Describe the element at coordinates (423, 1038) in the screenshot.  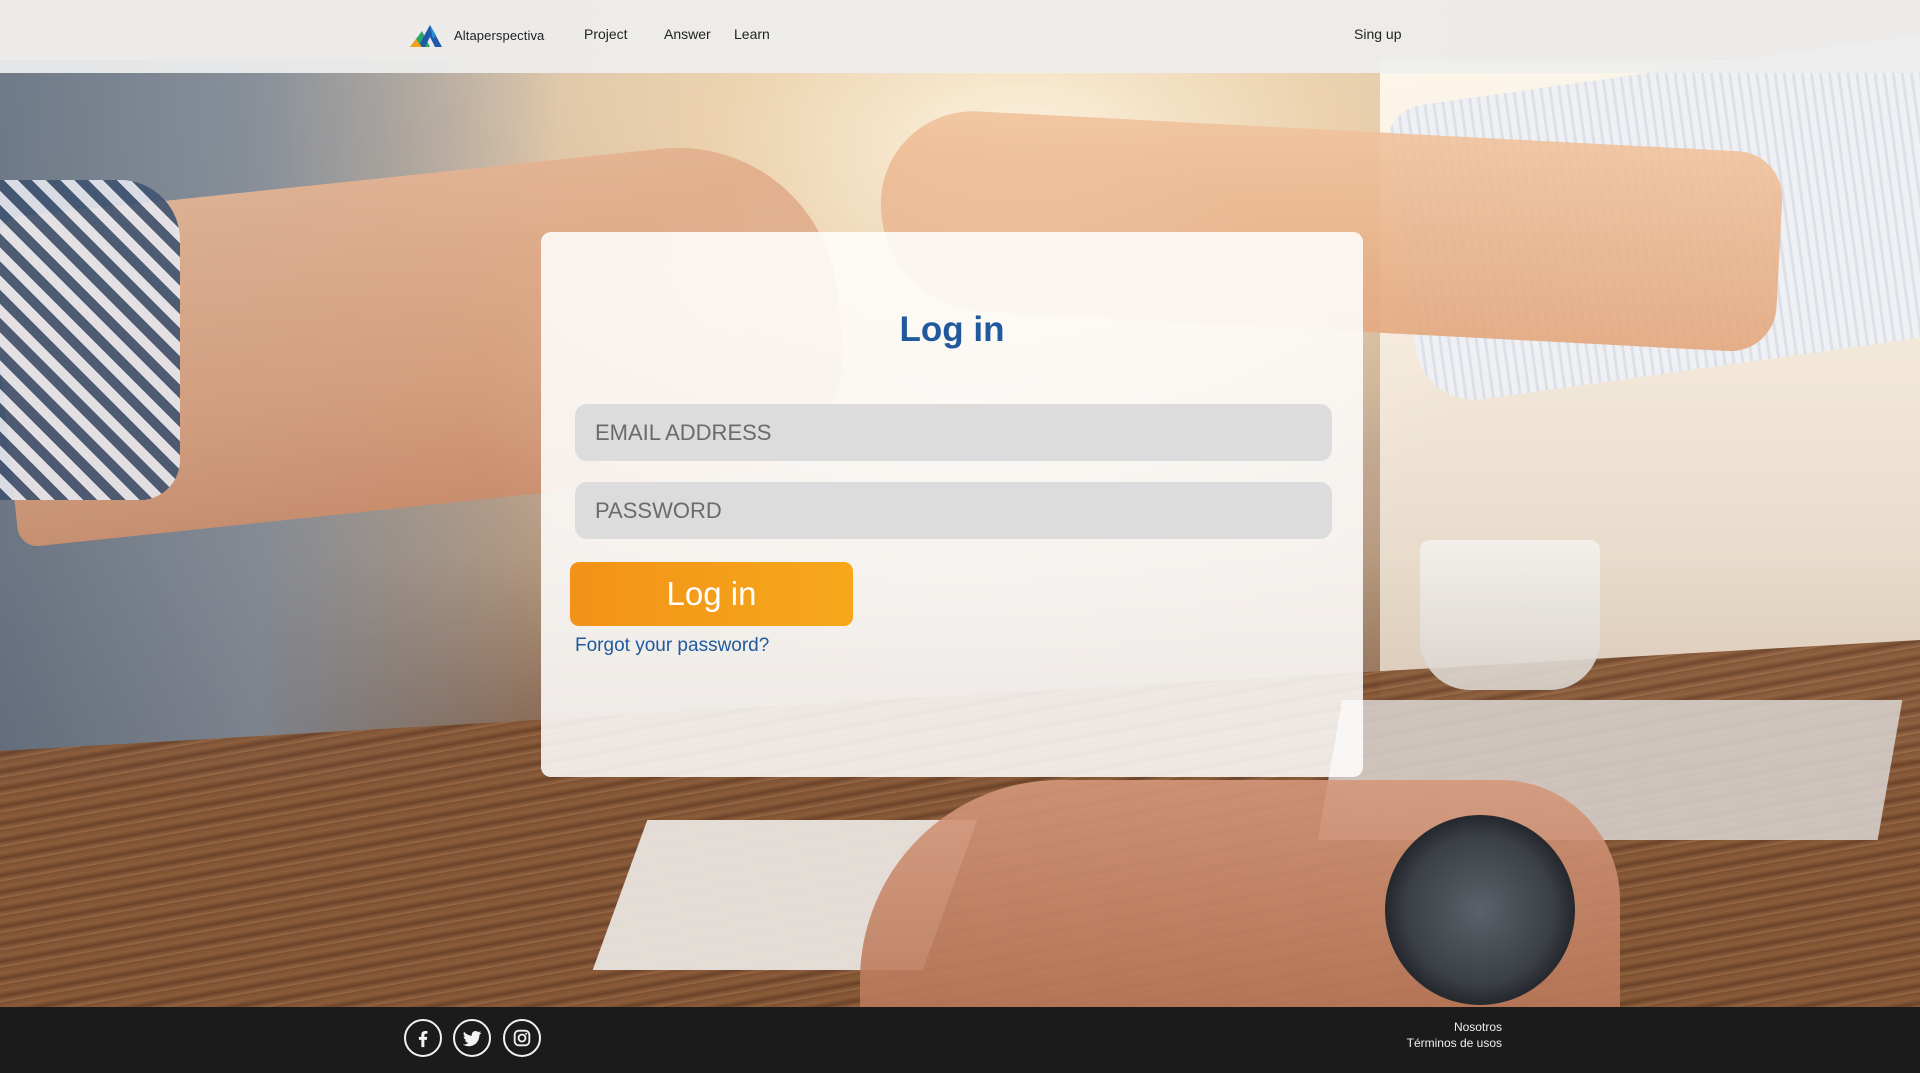
I see `facebook-icon` at that location.